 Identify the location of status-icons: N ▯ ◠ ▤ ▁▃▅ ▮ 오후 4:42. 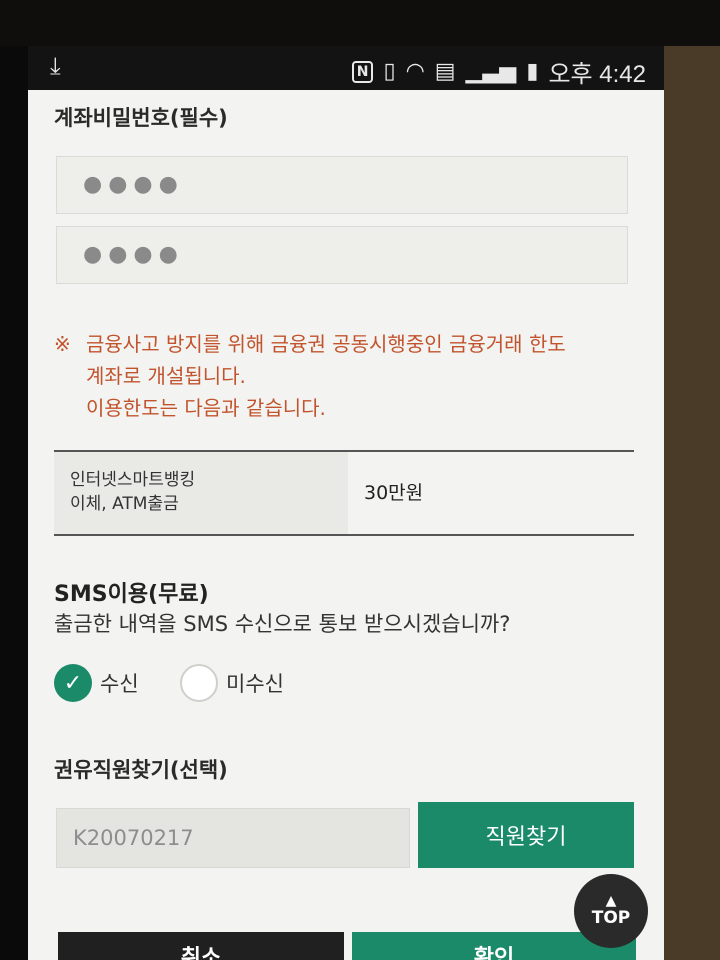
(498, 71).